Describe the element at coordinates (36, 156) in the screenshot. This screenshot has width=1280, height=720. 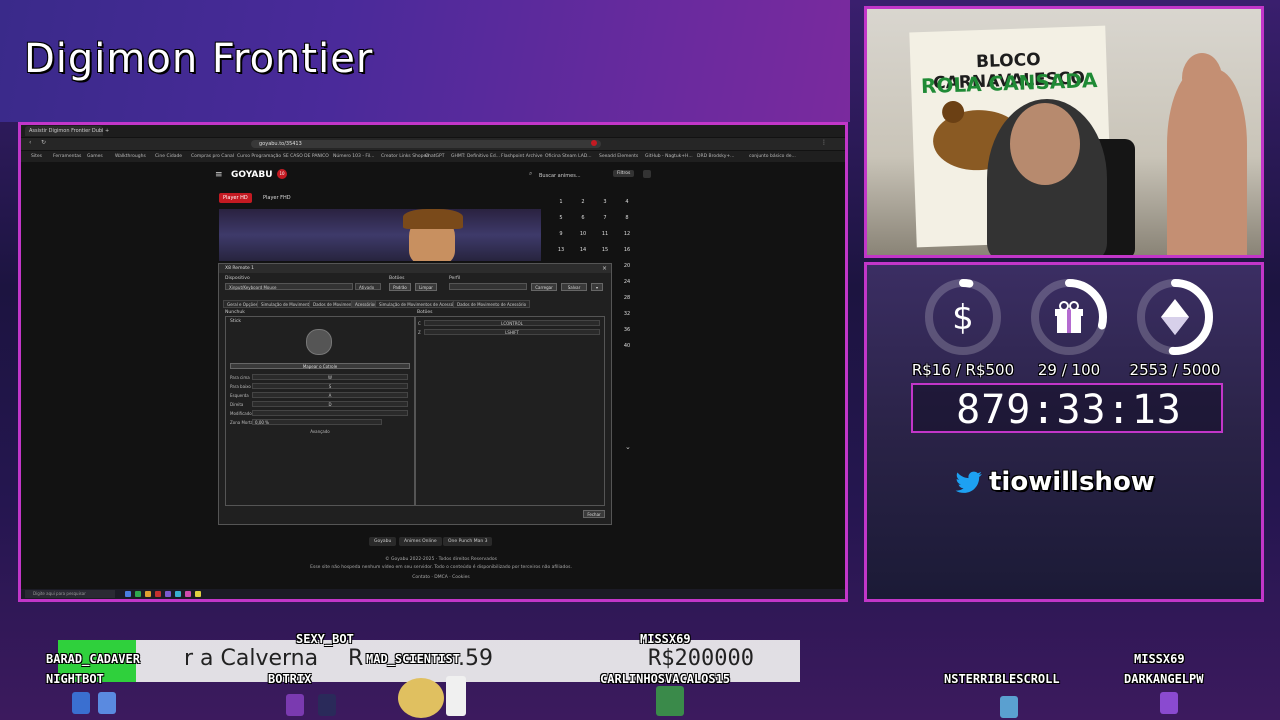
I see `bookmark-item: Sites` at that location.